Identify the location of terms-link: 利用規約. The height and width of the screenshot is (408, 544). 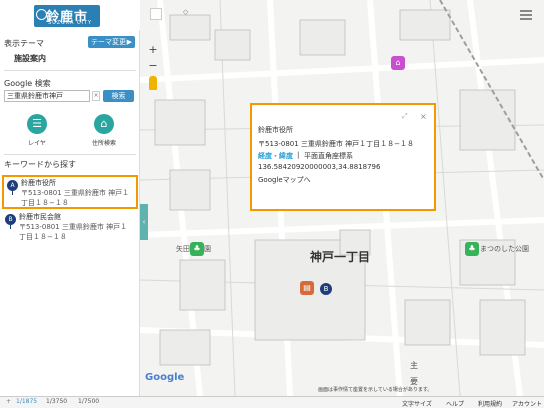
(490, 403).